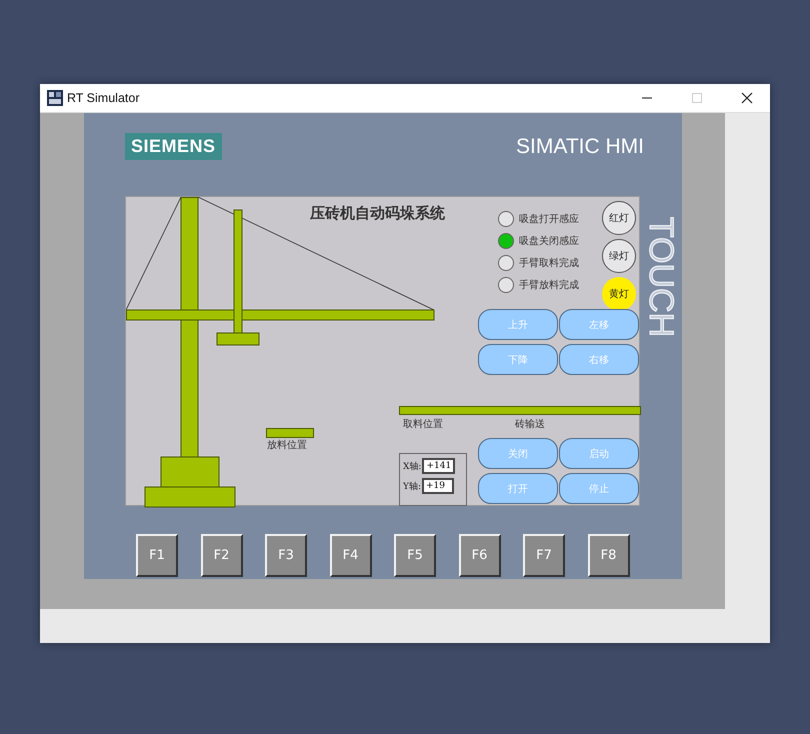 The width and height of the screenshot is (810, 734). I want to click on axis-label: X轴:, so click(412, 466).